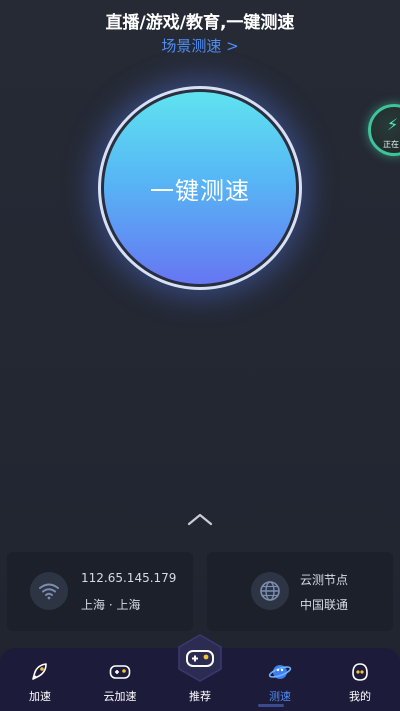 The height and width of the screenshot is (711, 400). I want to click on network-info-card: 112.65.145.179 上海 · 上海, so click(100, 591).